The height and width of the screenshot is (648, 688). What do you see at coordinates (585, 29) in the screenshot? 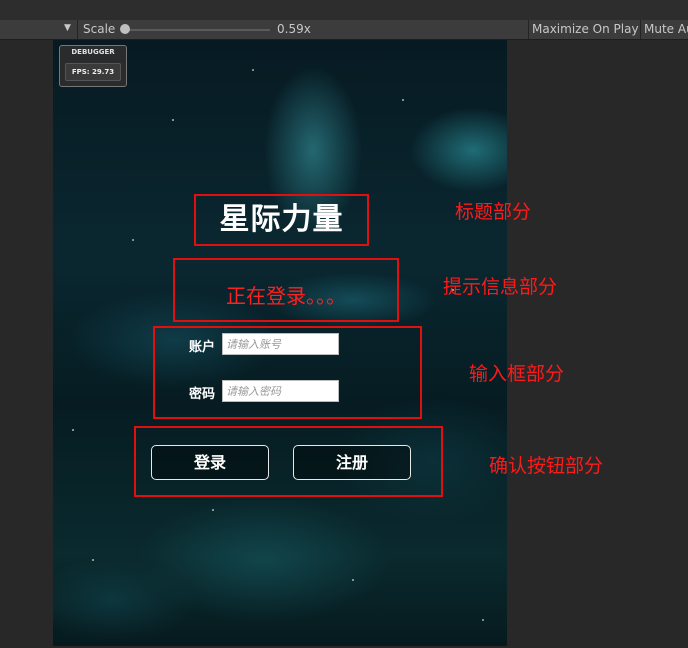
I see `maximize-on-play-button: Maximize On Play` at bounding box center [585, 29].